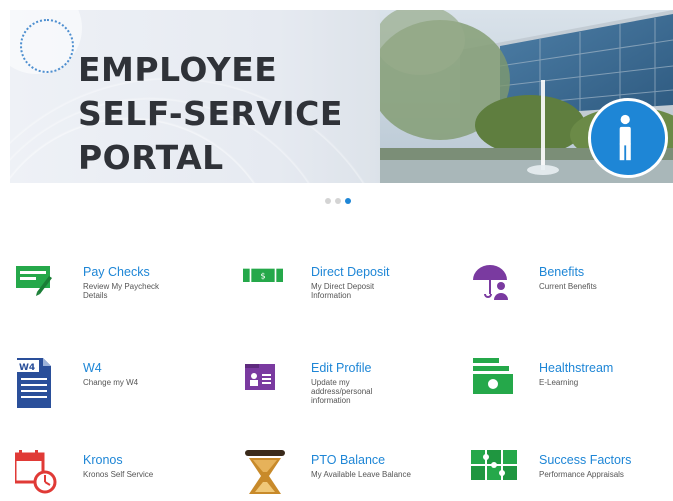  I want to click on tile-benefits: Benefits Current Benefits, so click(571, 287).